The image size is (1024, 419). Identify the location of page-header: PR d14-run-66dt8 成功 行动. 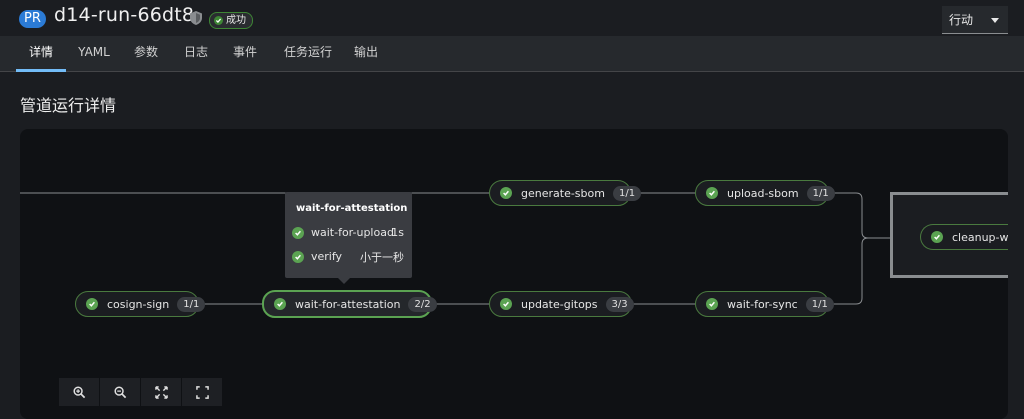
(512, 18).